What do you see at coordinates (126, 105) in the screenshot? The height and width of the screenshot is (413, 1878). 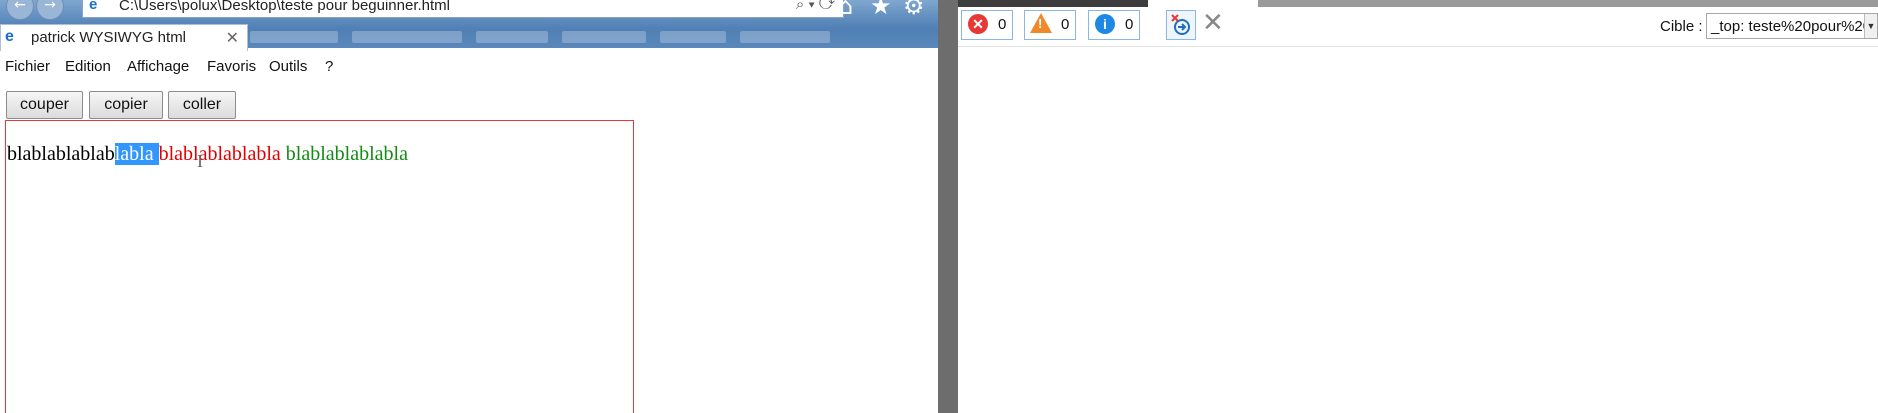 I see `copy-button: copier` at bounding box center [126, 105].